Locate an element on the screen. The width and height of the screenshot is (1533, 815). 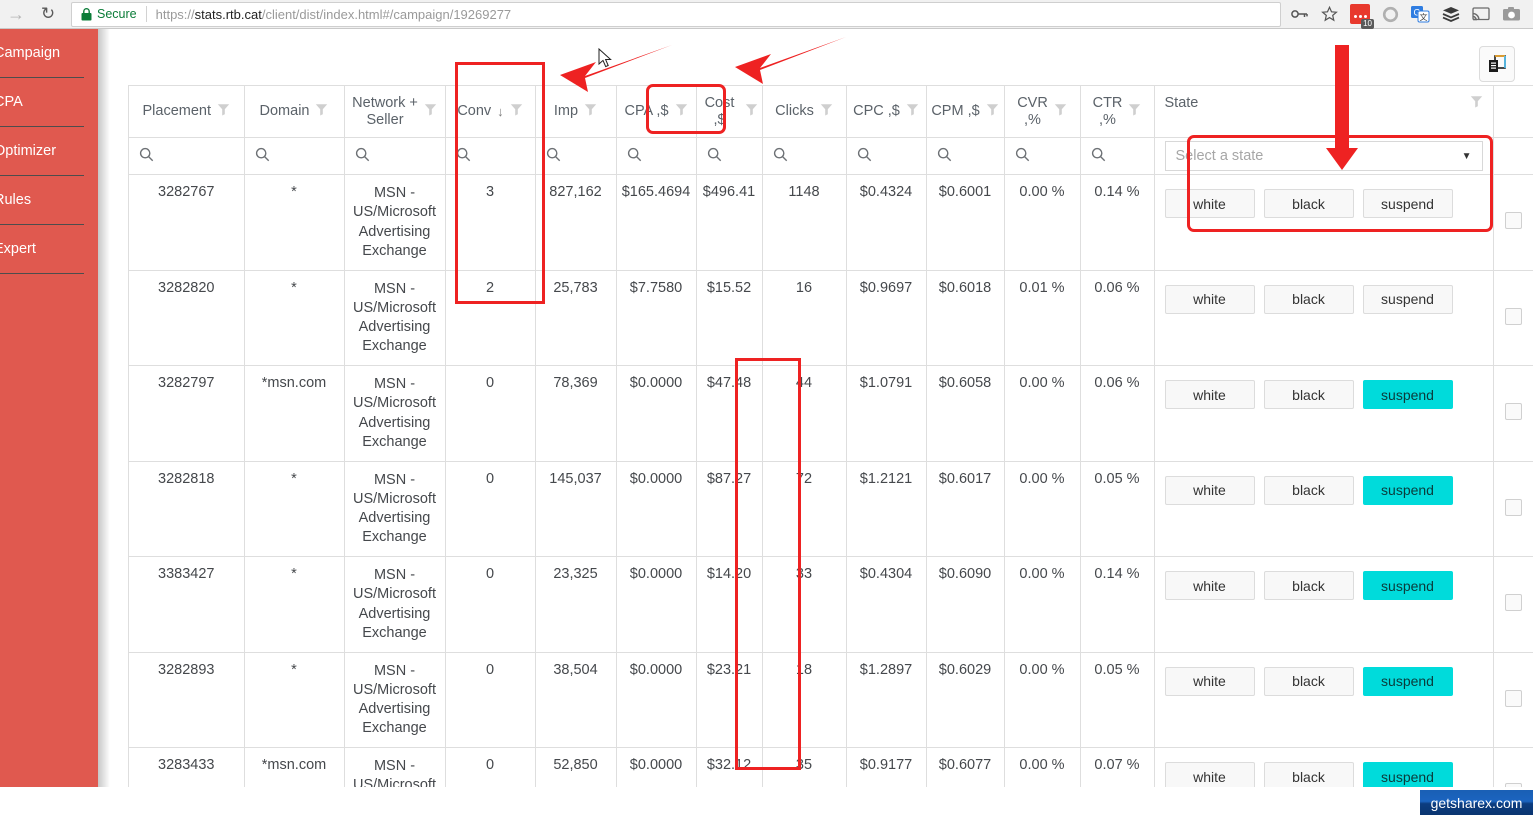
sidebar-item-rules: Rules is located at coordinates (42, 200).